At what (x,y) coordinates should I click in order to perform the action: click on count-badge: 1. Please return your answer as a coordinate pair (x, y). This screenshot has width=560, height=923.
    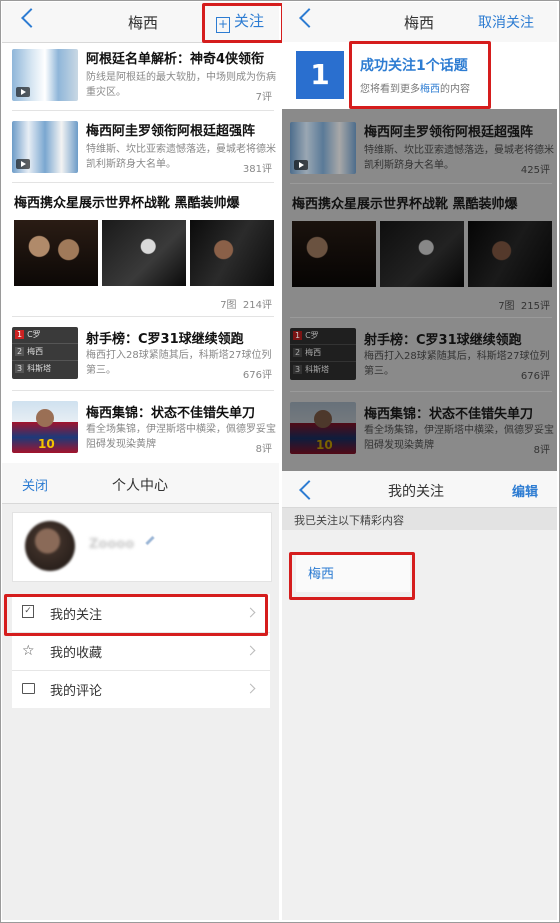
    Looking at the image, I should click on (320, 75).